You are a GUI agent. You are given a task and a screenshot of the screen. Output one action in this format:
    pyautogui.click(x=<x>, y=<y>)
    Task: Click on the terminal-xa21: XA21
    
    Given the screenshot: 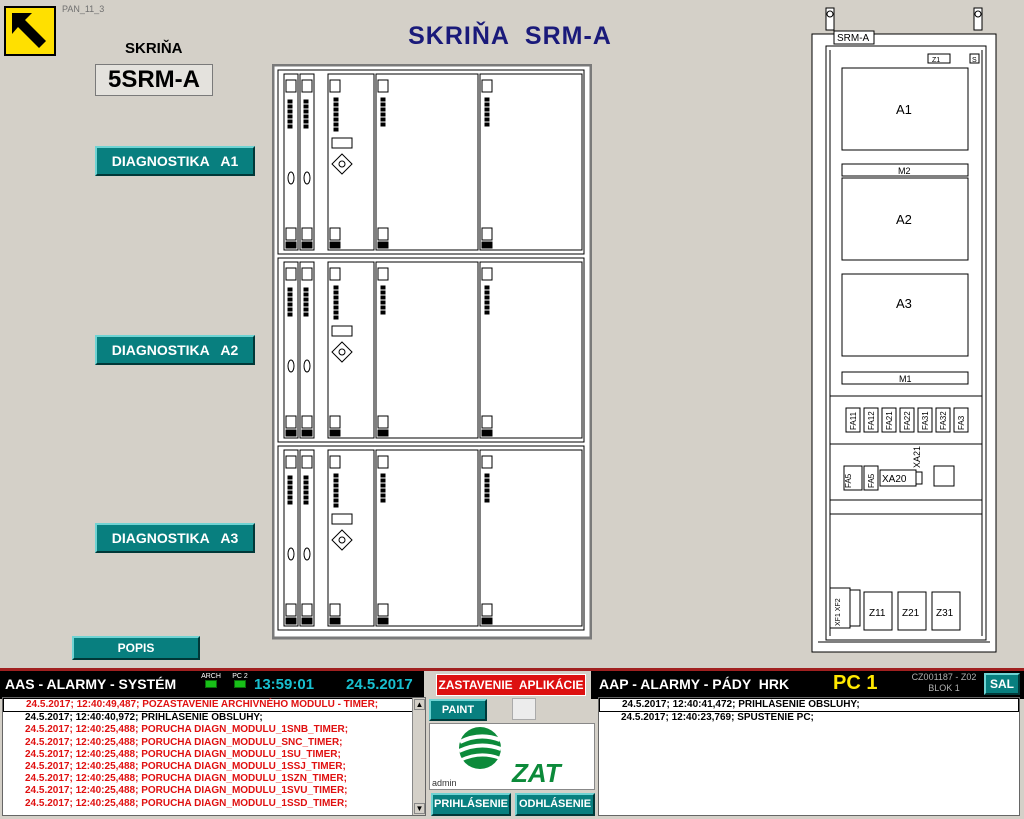 What is the action you would take?
    pyautogui.click(x=917, y=457)
    